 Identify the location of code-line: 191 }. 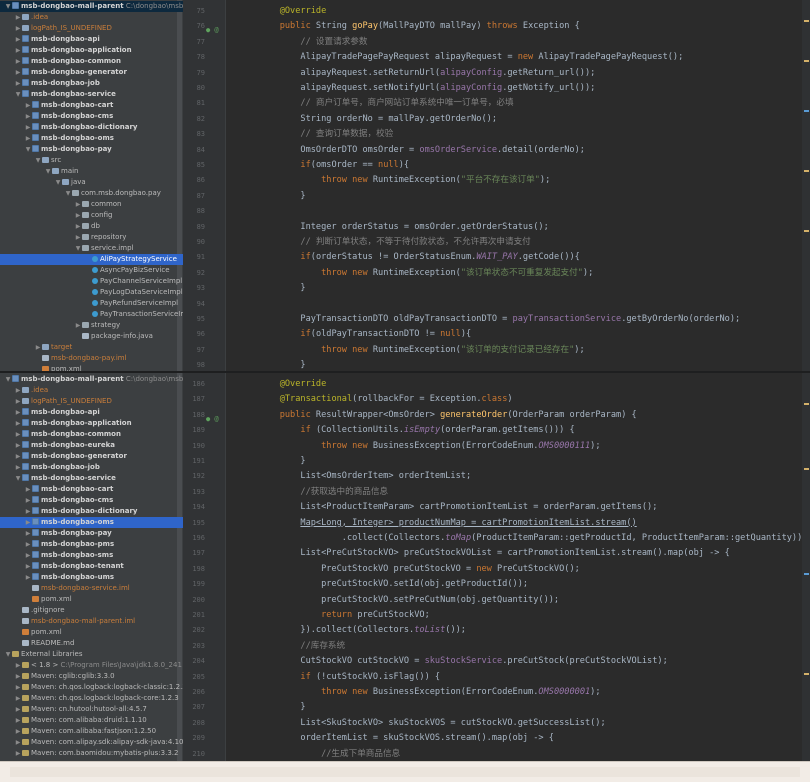
(501, 461).